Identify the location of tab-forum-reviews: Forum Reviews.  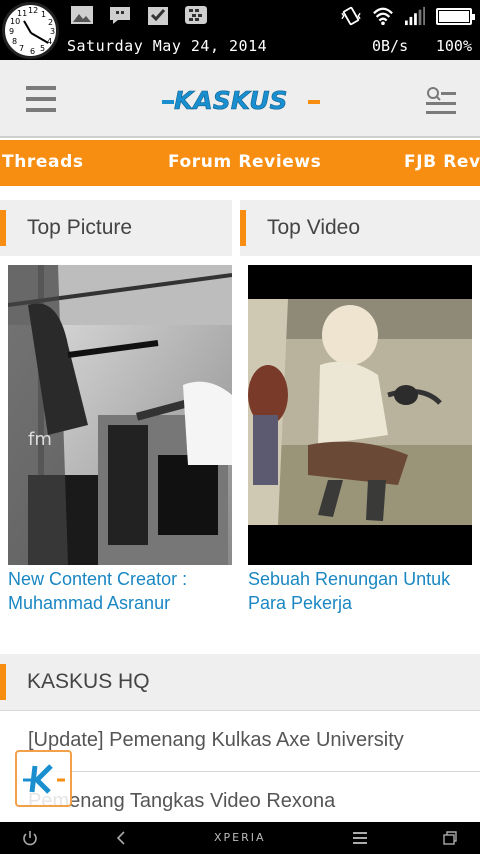
(244, 162).